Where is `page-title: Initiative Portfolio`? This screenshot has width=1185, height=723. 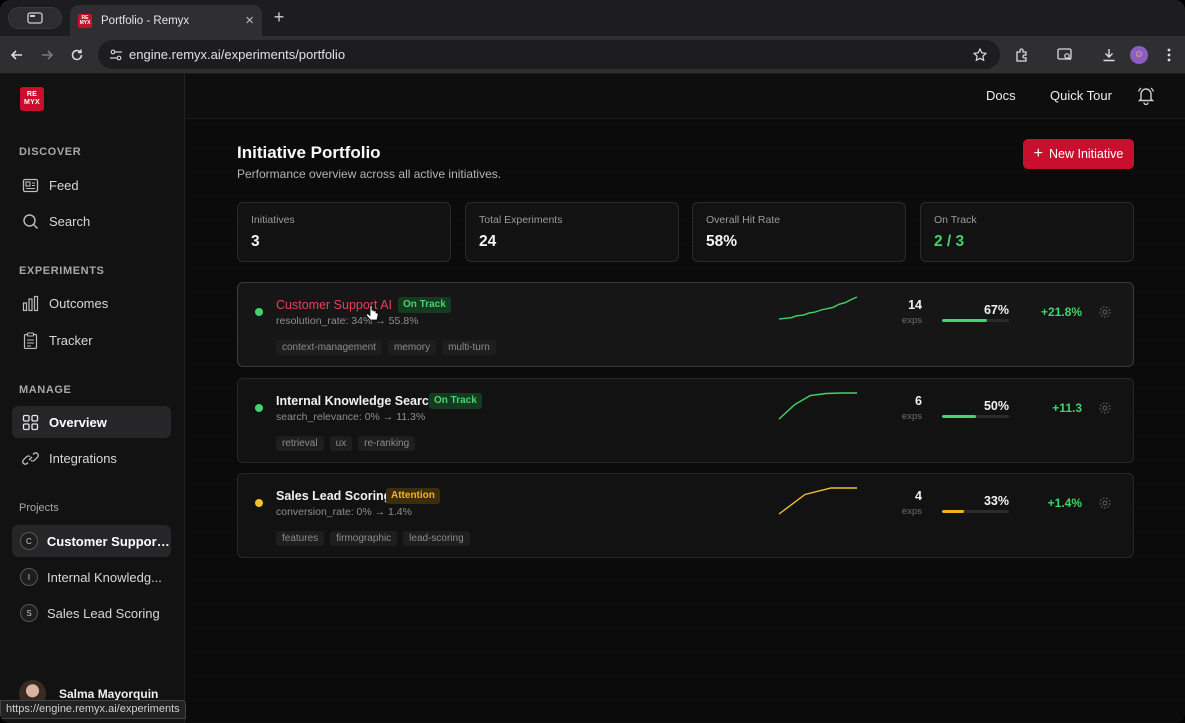
page-title: Initiative Portfolio is located at coordinates (309, 152).